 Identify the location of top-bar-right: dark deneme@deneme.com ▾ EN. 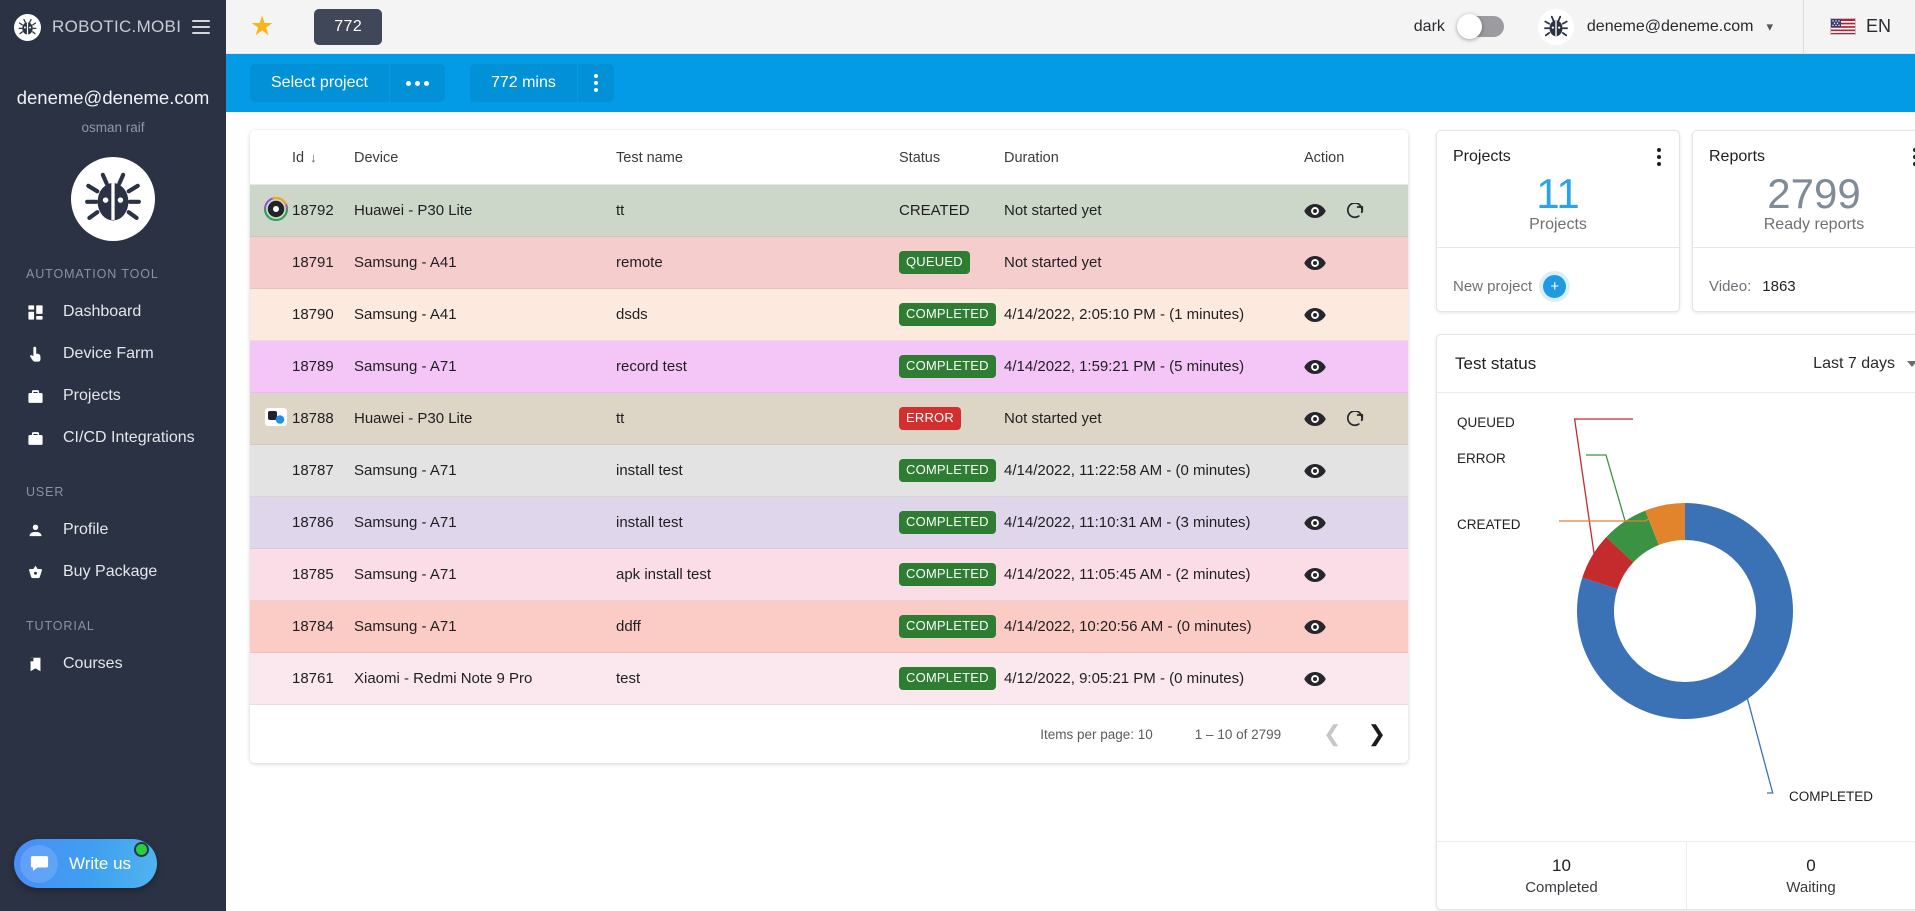
(1664, 26).